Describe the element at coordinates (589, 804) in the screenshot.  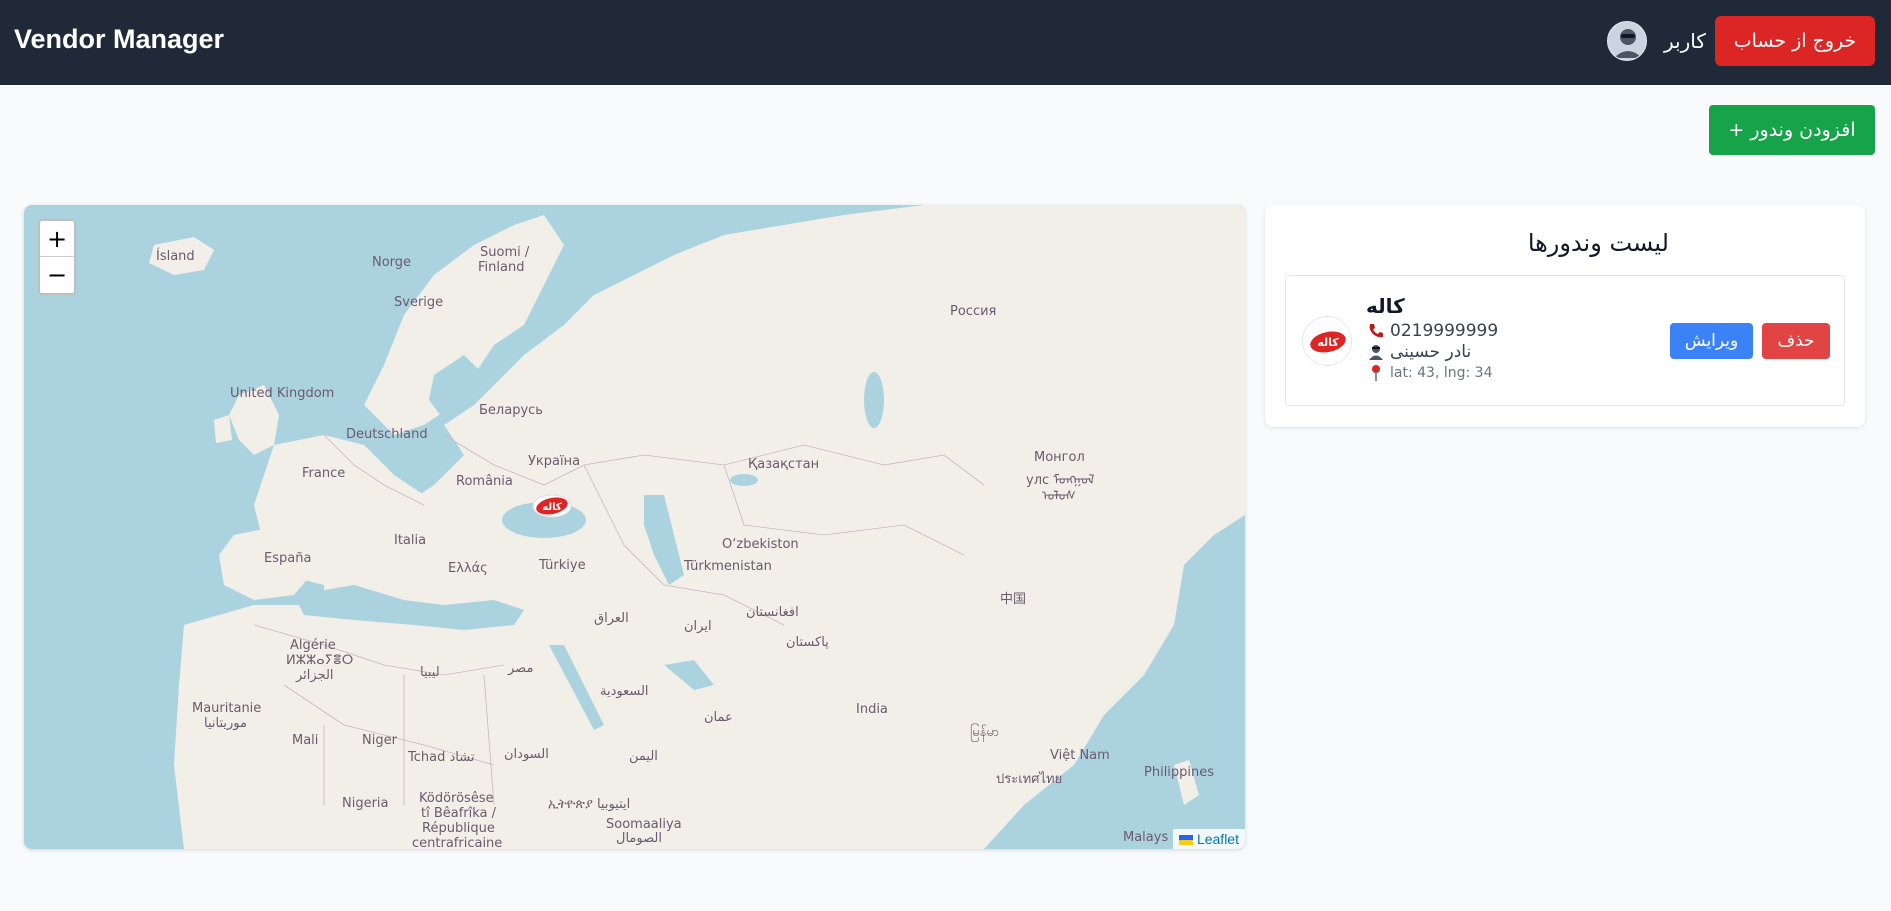
I see `map-label: ኢትዮጵያ ایتیوبیا` at that location.